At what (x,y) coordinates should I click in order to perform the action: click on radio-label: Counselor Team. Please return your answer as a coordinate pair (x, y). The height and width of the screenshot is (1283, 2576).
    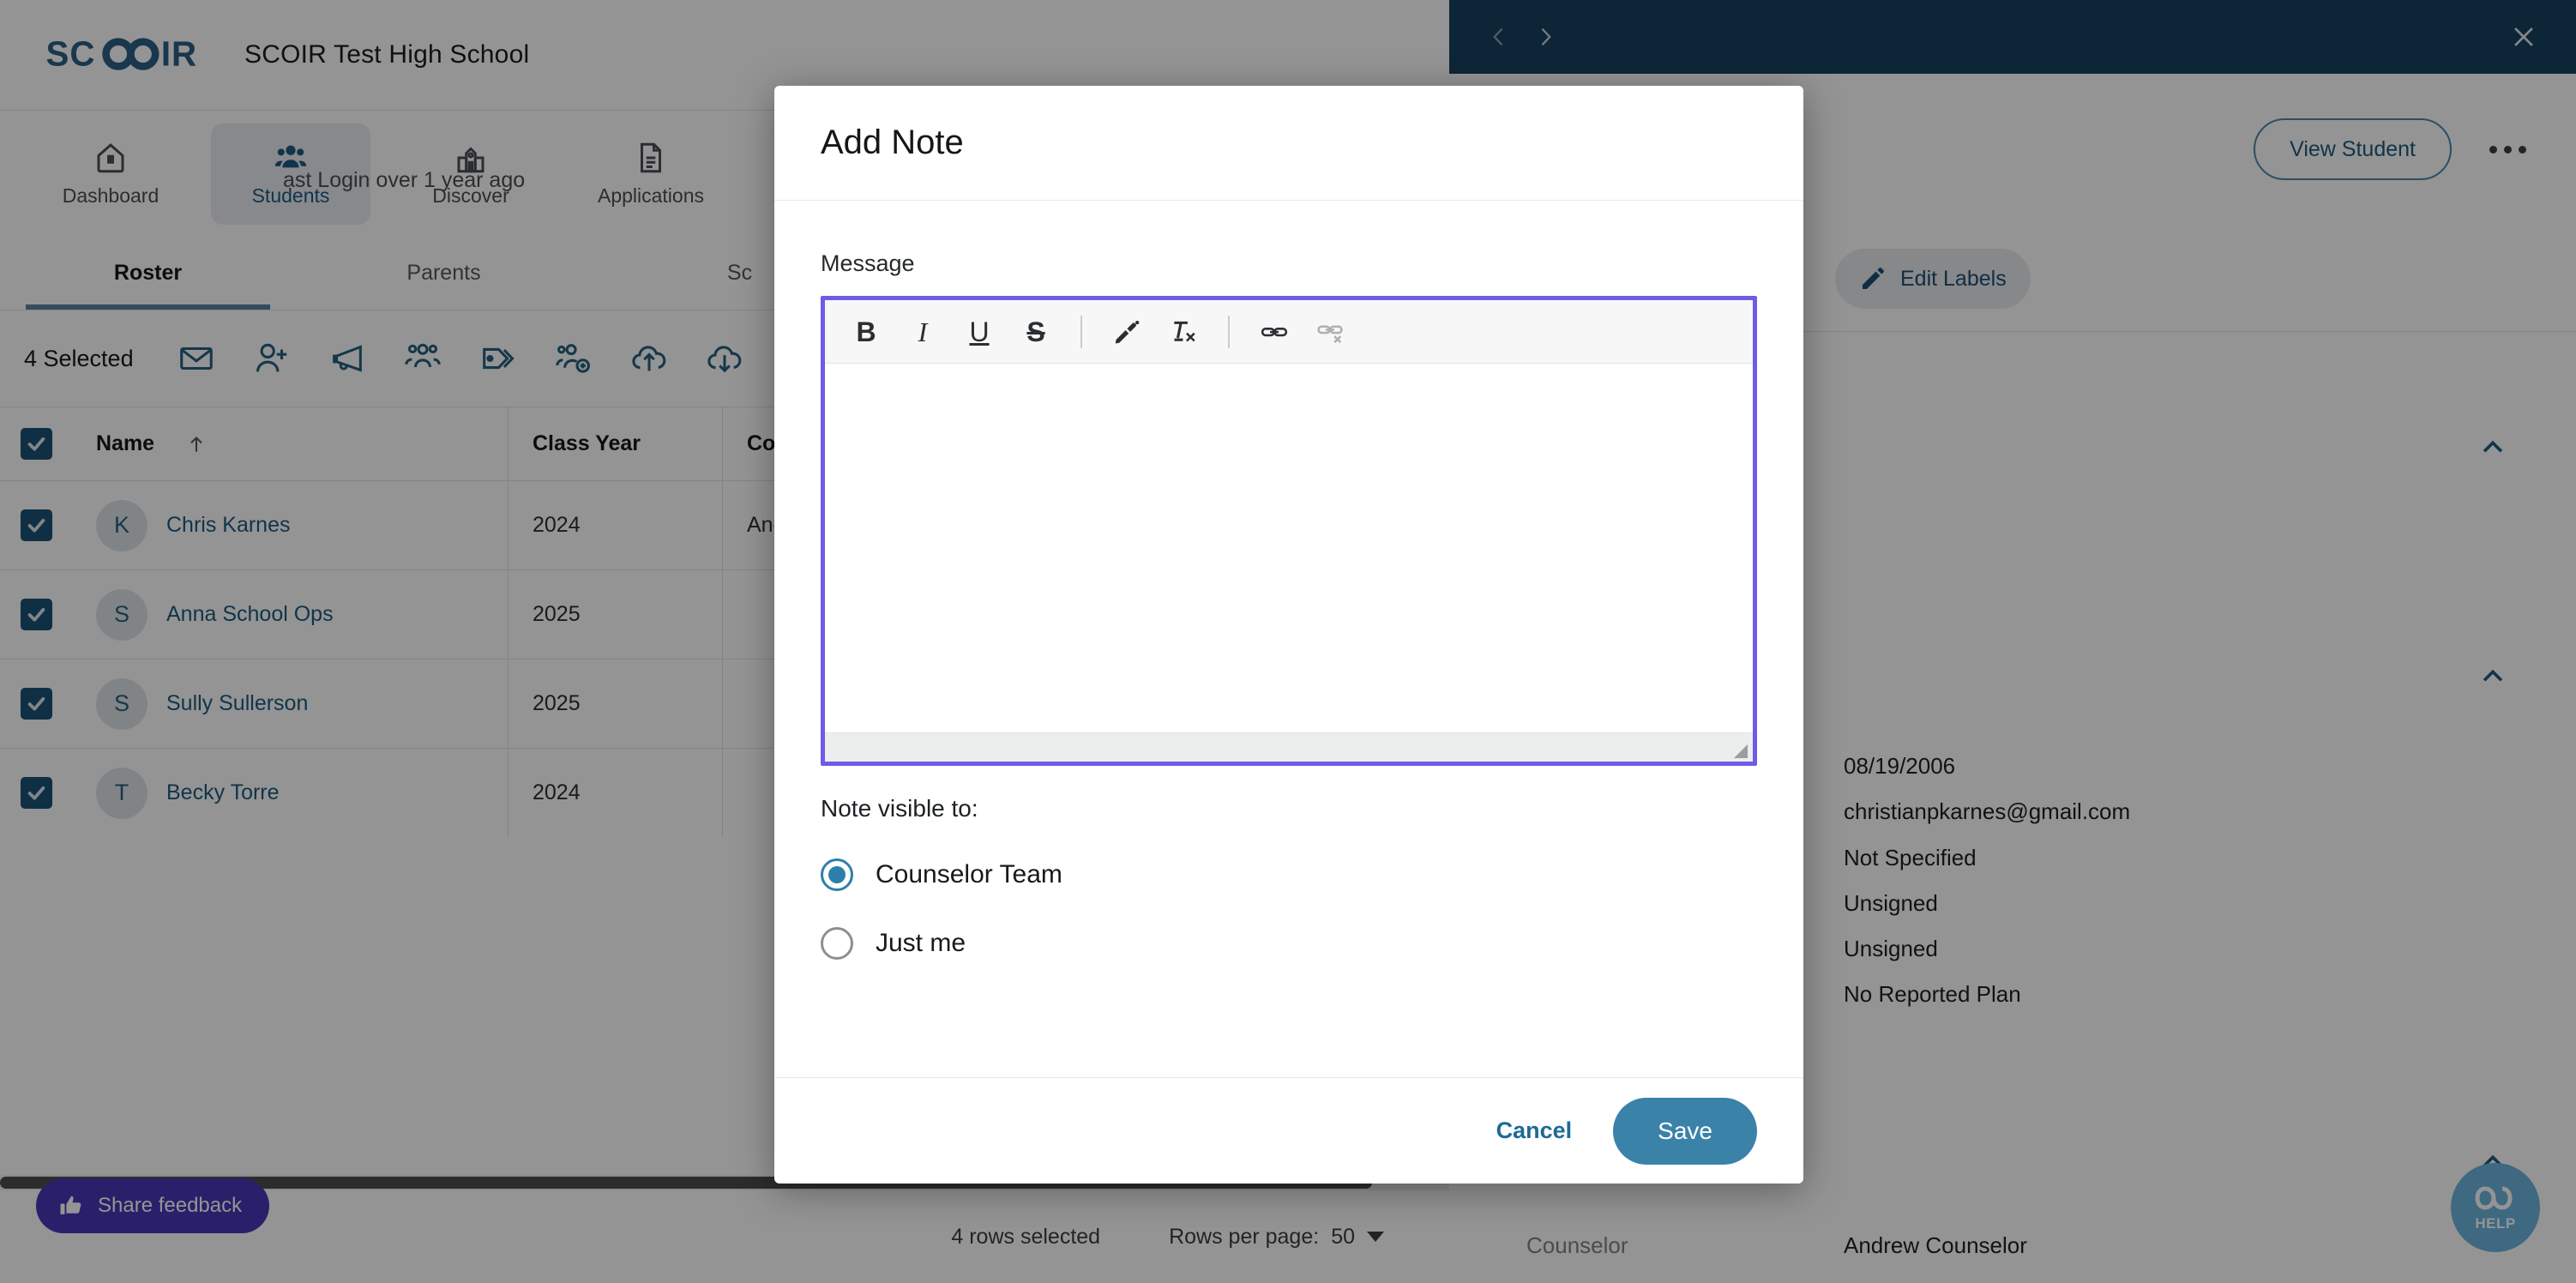
    Looking at the image, I should click on (969, 874).